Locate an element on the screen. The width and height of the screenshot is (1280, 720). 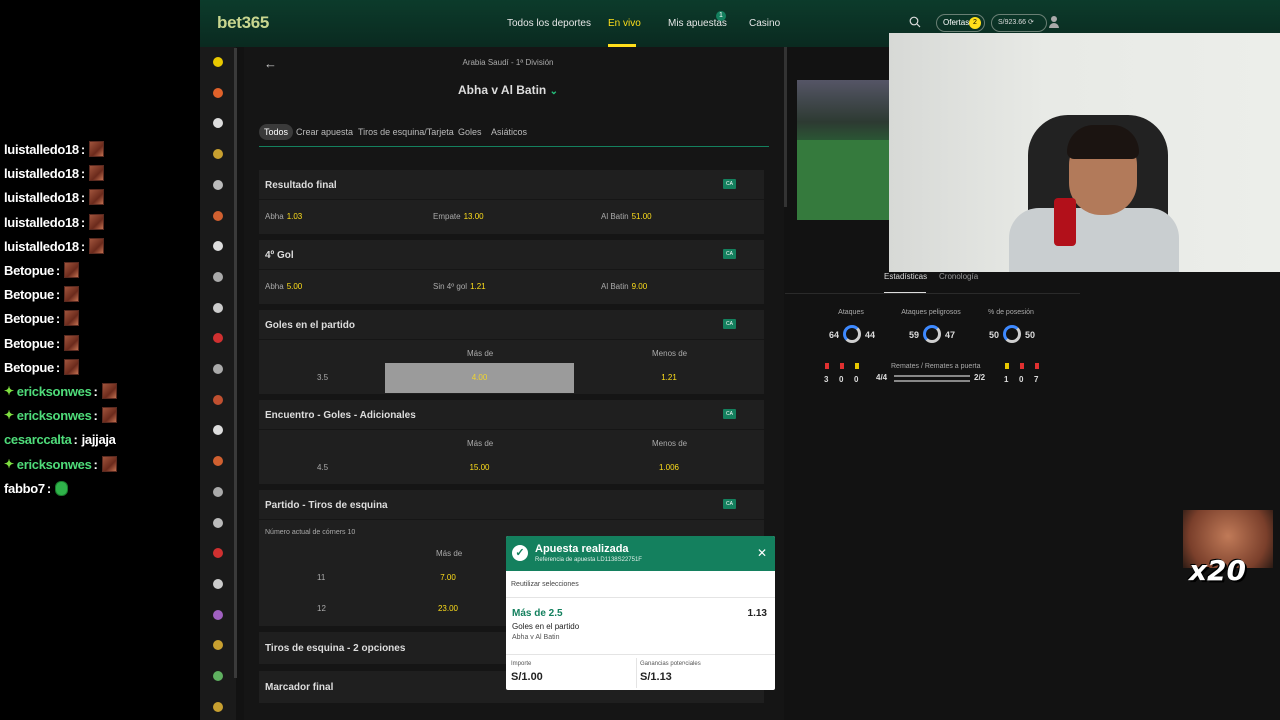
cash-out-badge: CA is located at coordinates (729, 184).